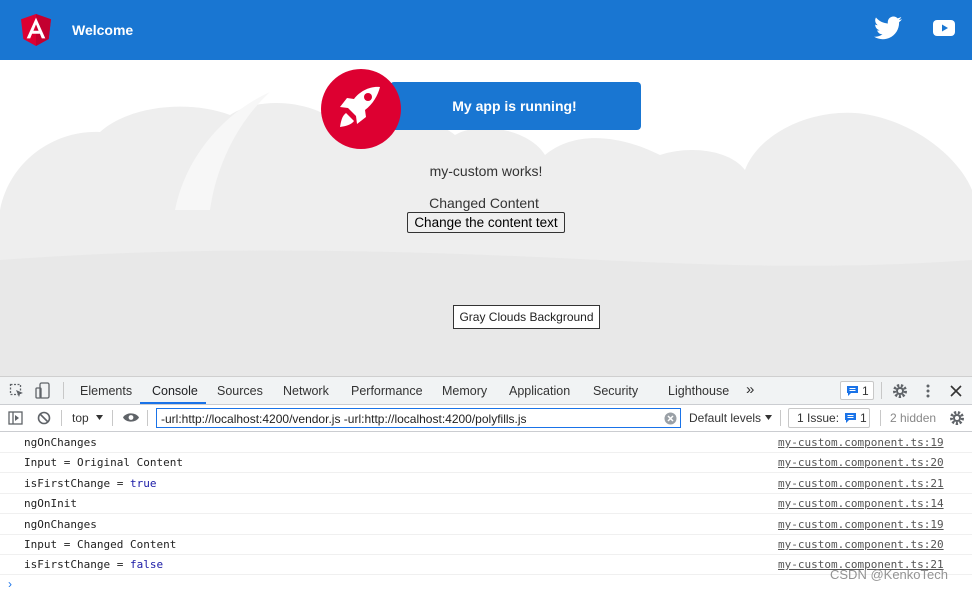 The width and height of the screenshot is (972, 591). I want to click on console-message: Input = Changed Content, so click(100, 544).